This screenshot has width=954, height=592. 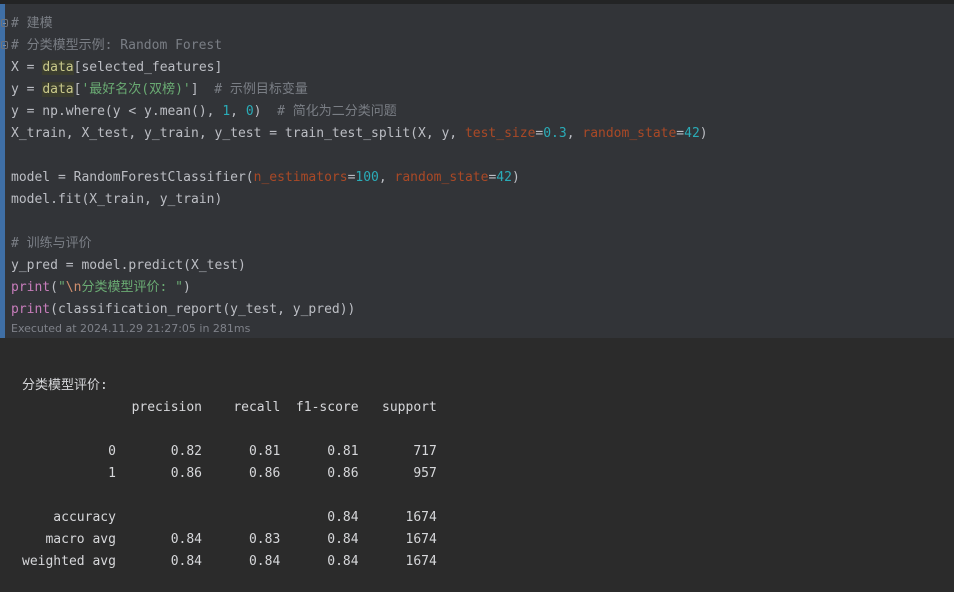 What do you see at coordinates (132, 287) in the screenshot?
I see `code-token: 分类模型评价: "` at bounding box center [132, 287].